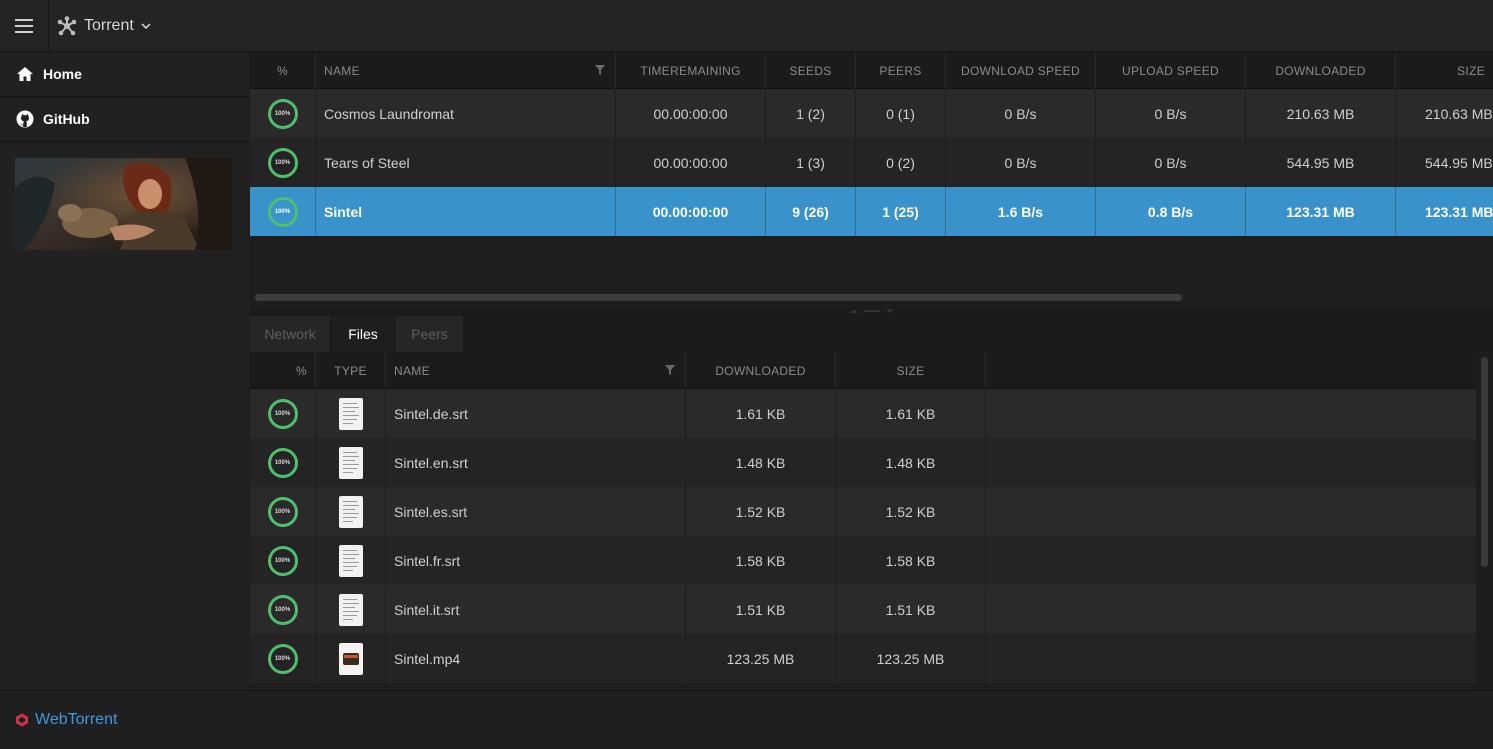 Image resolution: width=1493 pixels, height=749 pixels. I want to click on size-cell: 123.25 MB, so click(911, 658).